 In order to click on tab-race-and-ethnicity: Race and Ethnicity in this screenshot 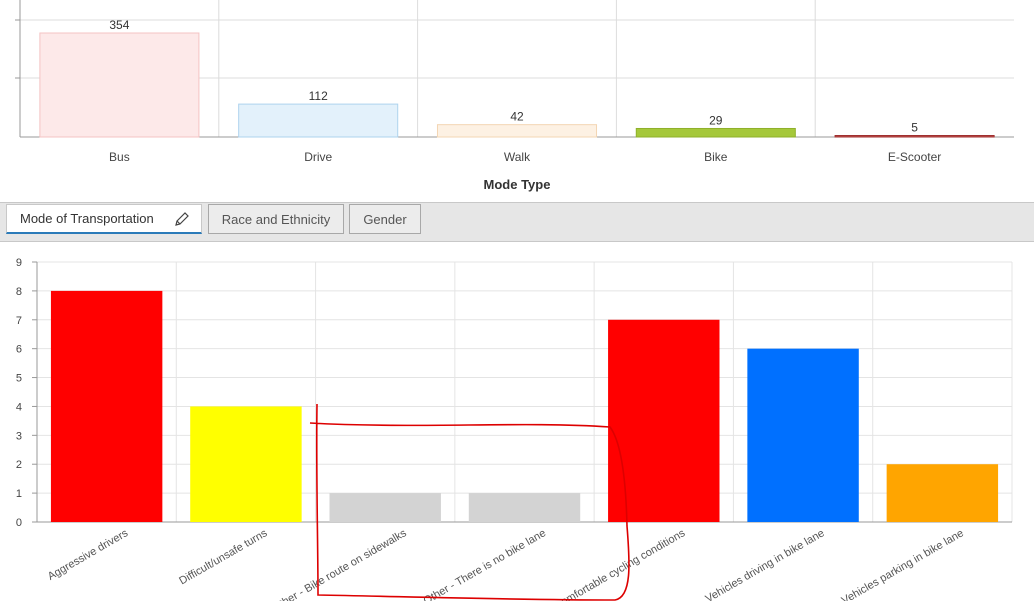, I will do `click(276, 219)`.